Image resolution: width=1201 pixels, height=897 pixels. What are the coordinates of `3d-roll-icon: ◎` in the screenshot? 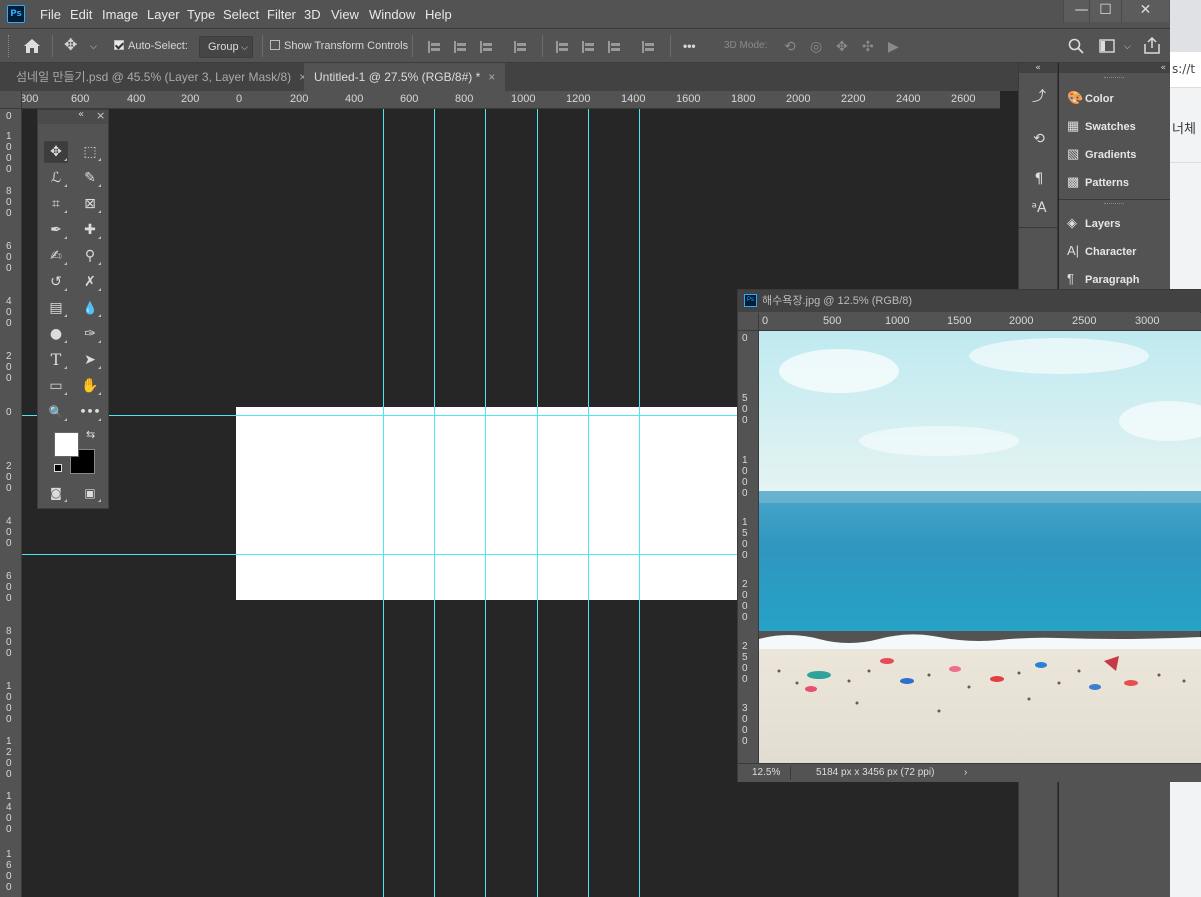 It's located at (816, 46).